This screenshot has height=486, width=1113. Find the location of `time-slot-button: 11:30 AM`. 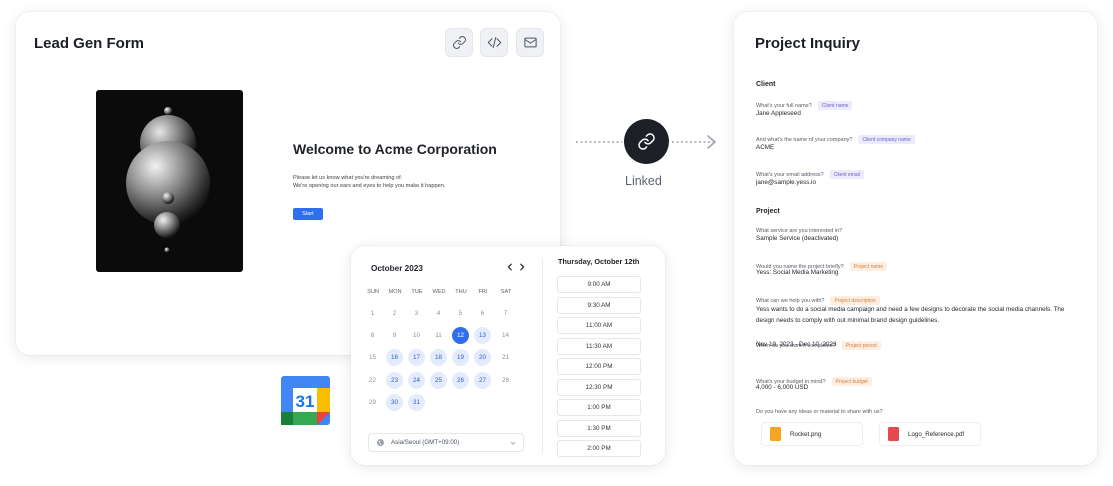

time-slot-button: 11:30 AM is located at coordinates (599, 346).